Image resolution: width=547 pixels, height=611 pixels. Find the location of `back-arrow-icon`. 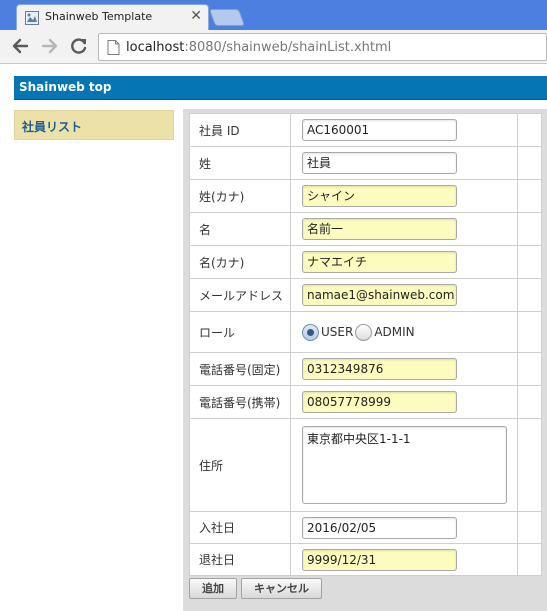

back-arrow-icon is located at coordinates (20, 46).